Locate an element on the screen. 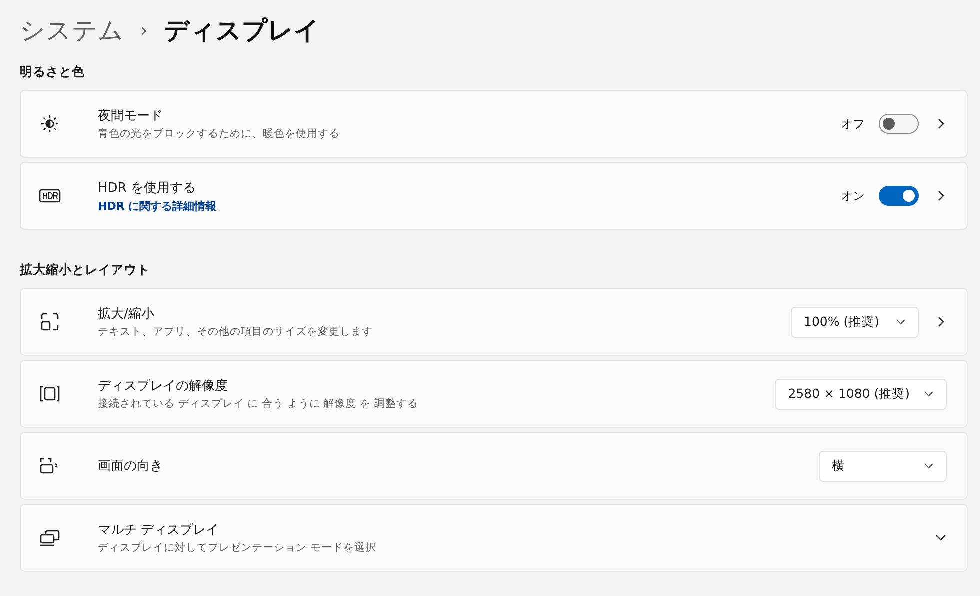 The image size is (980, 596). setting-description: テキスト、アプリ、その他の項目のサイズを変更します is located at coordinates (236, 332).